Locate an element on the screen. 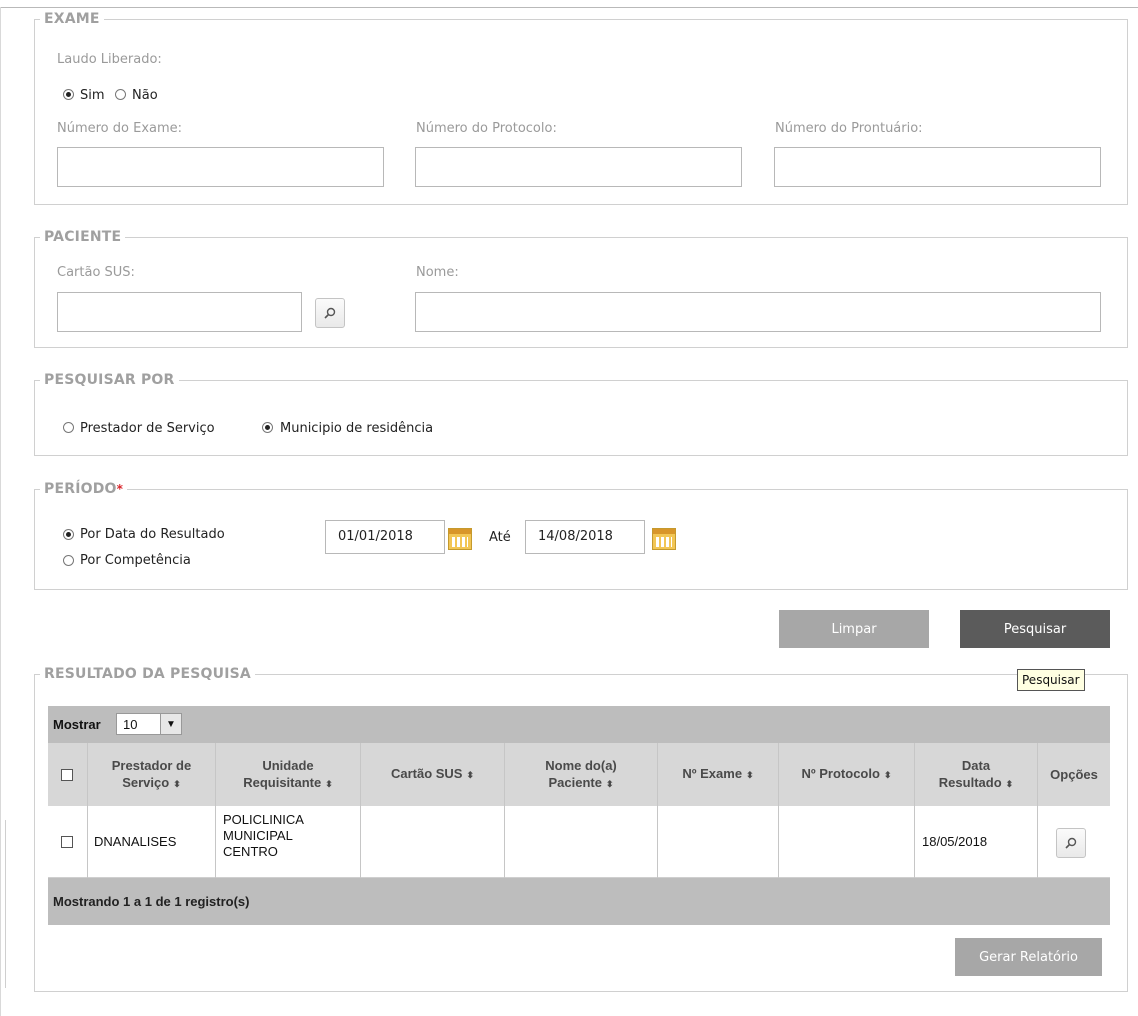 Image resolution: width=1138 pixels, height=1016 pixels. page-size-value: 10 is located at coordinates (130, 724).